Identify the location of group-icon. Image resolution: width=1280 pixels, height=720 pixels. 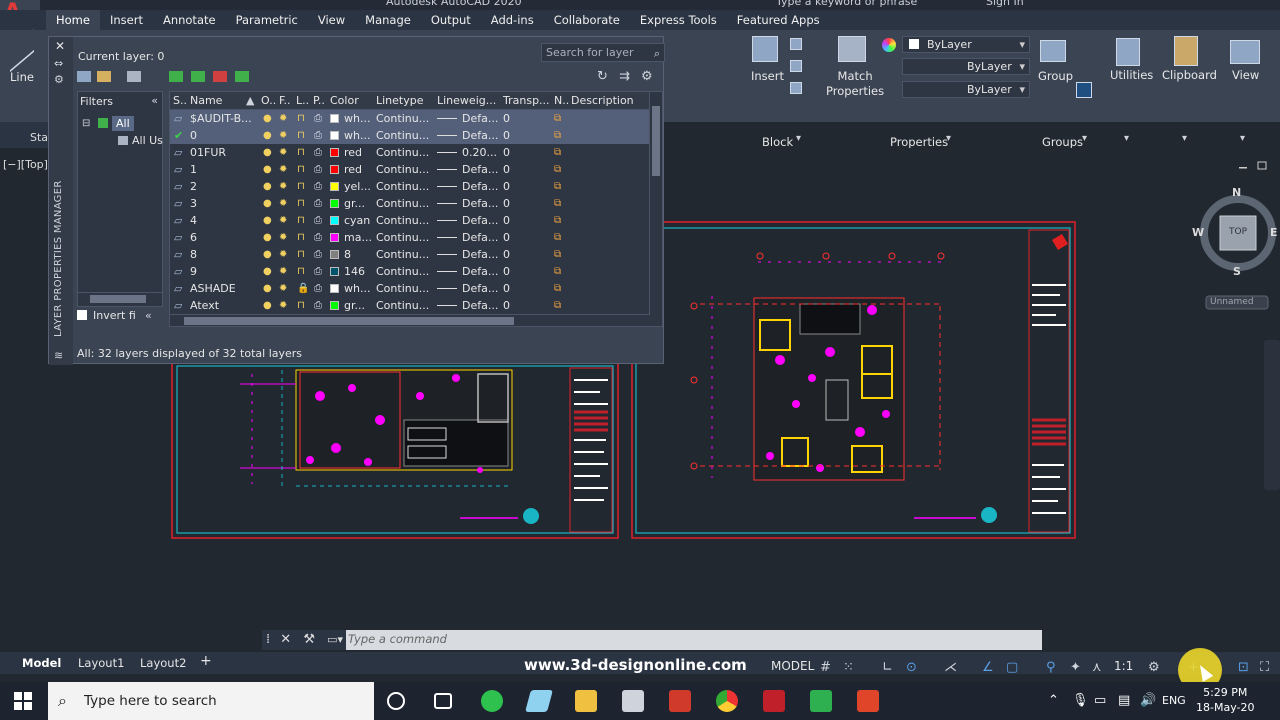
(1053, 51).